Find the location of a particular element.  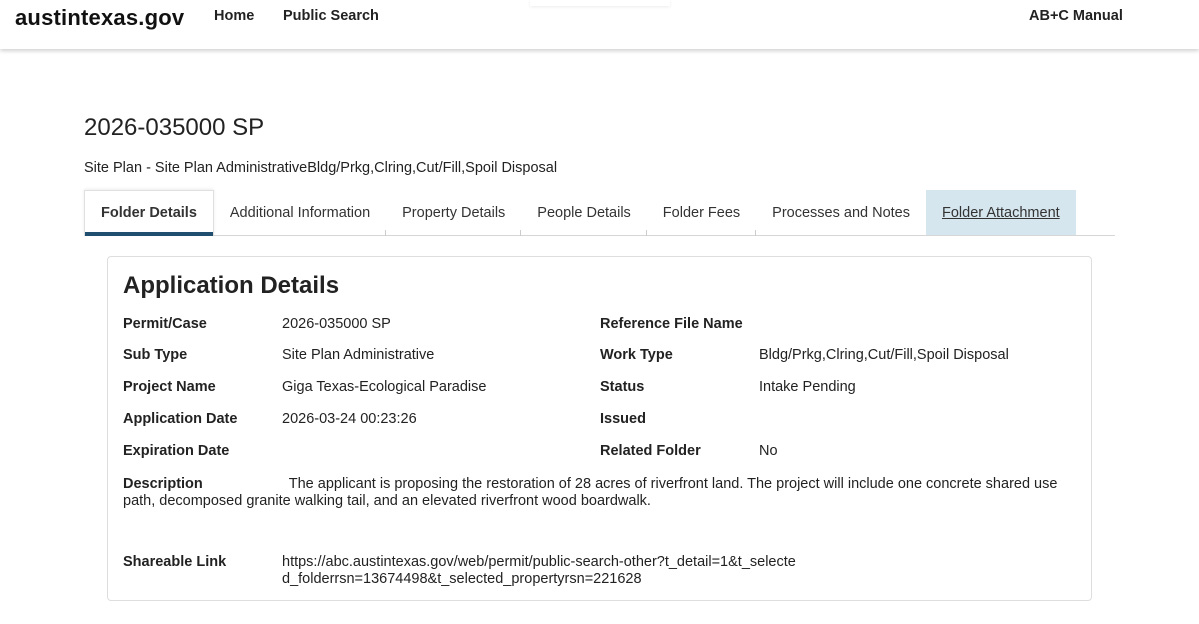

nav-public-search-link: Public Search is located at coordinates (331, 16).